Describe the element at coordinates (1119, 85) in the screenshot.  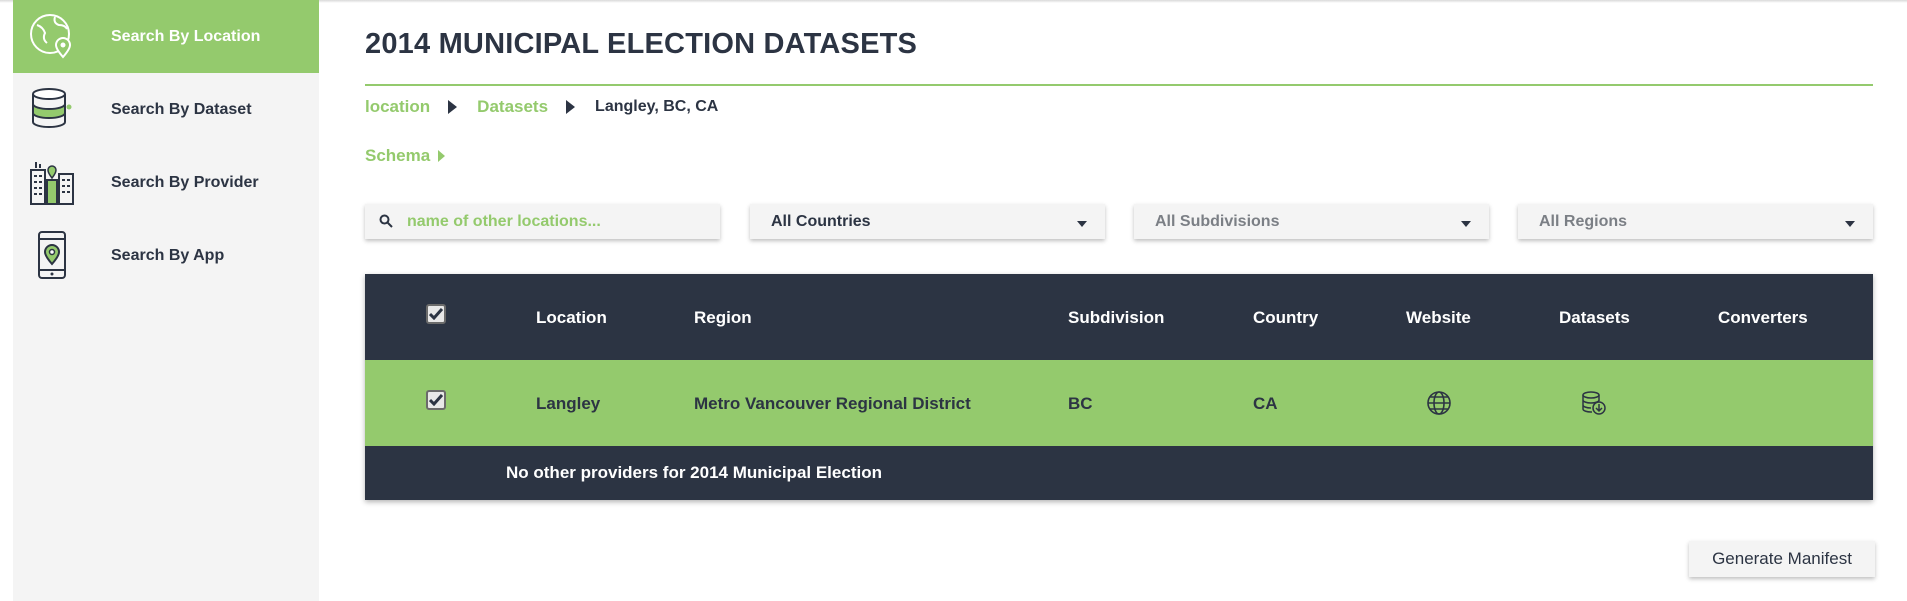
I see `title-divider` at that location.